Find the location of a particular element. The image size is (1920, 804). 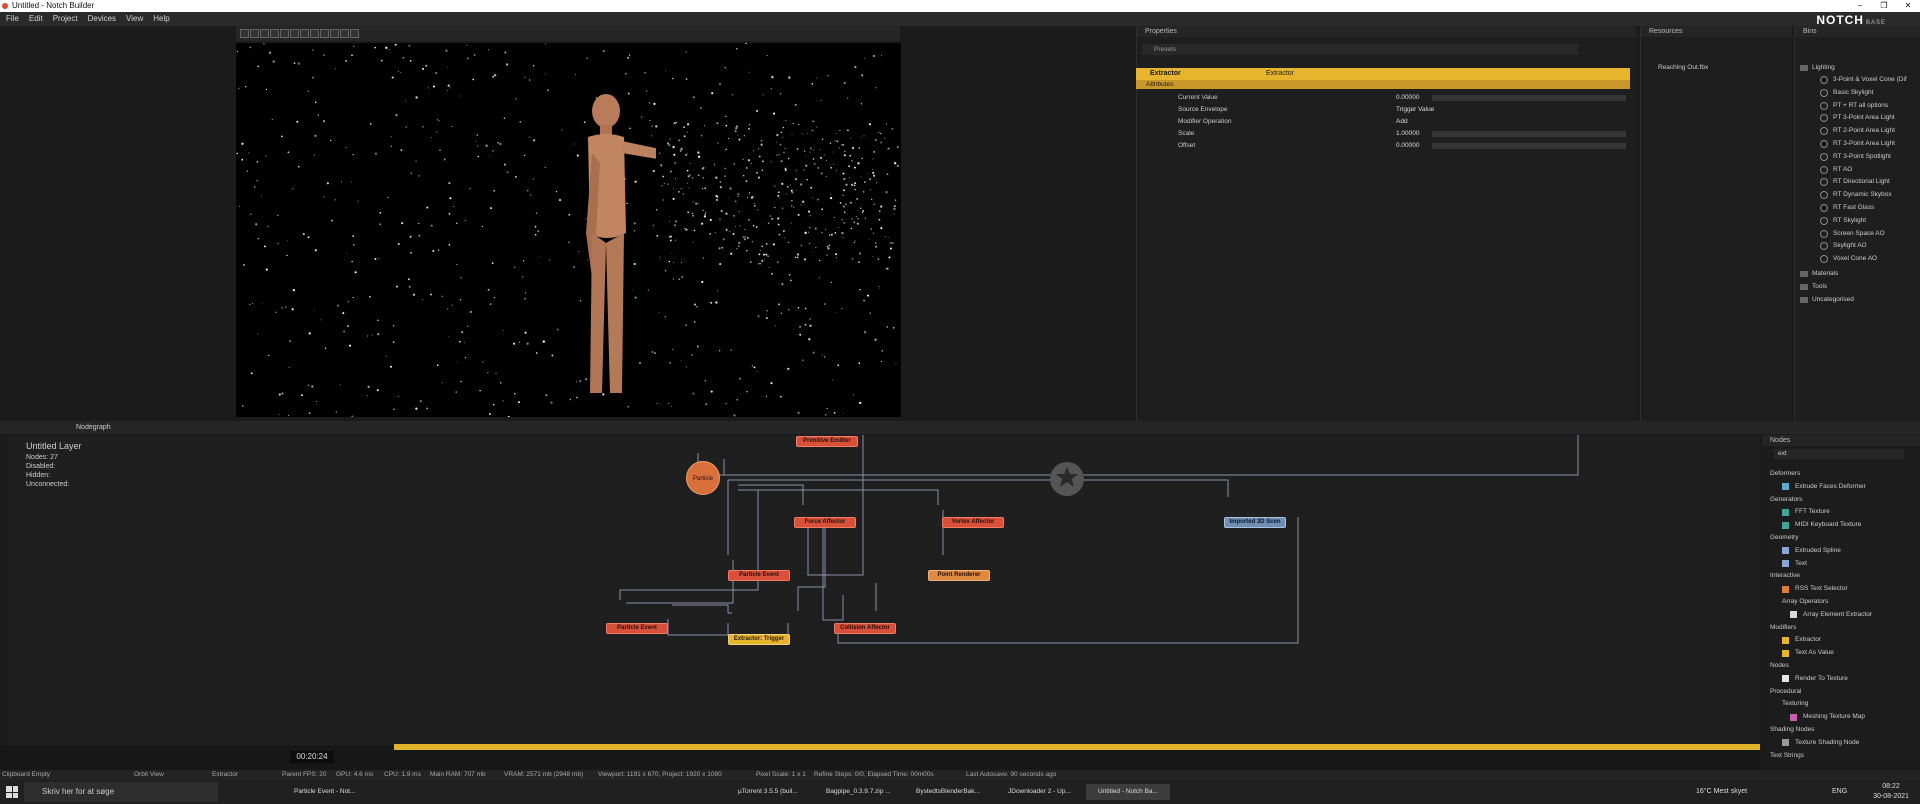

prop-offset: Offset 0.00000 is located at coordinates (1383, 146).